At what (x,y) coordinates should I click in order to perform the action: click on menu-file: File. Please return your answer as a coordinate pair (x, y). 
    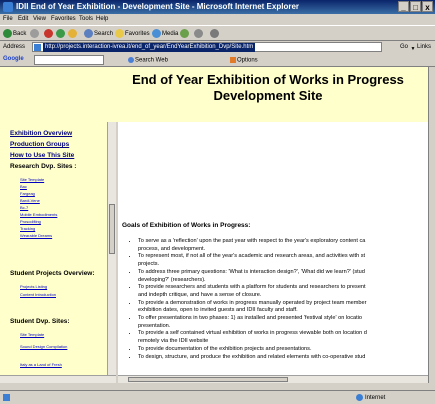
    Looking at the image, I should click on (8, 19).